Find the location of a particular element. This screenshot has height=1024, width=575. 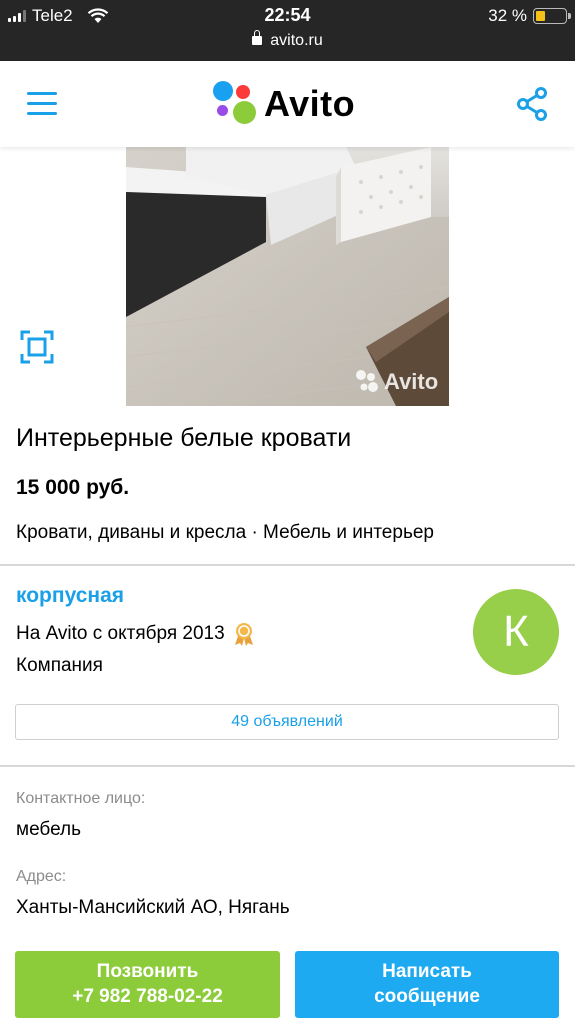

address-bar: avito.ru is located at coordinates (287, 40).